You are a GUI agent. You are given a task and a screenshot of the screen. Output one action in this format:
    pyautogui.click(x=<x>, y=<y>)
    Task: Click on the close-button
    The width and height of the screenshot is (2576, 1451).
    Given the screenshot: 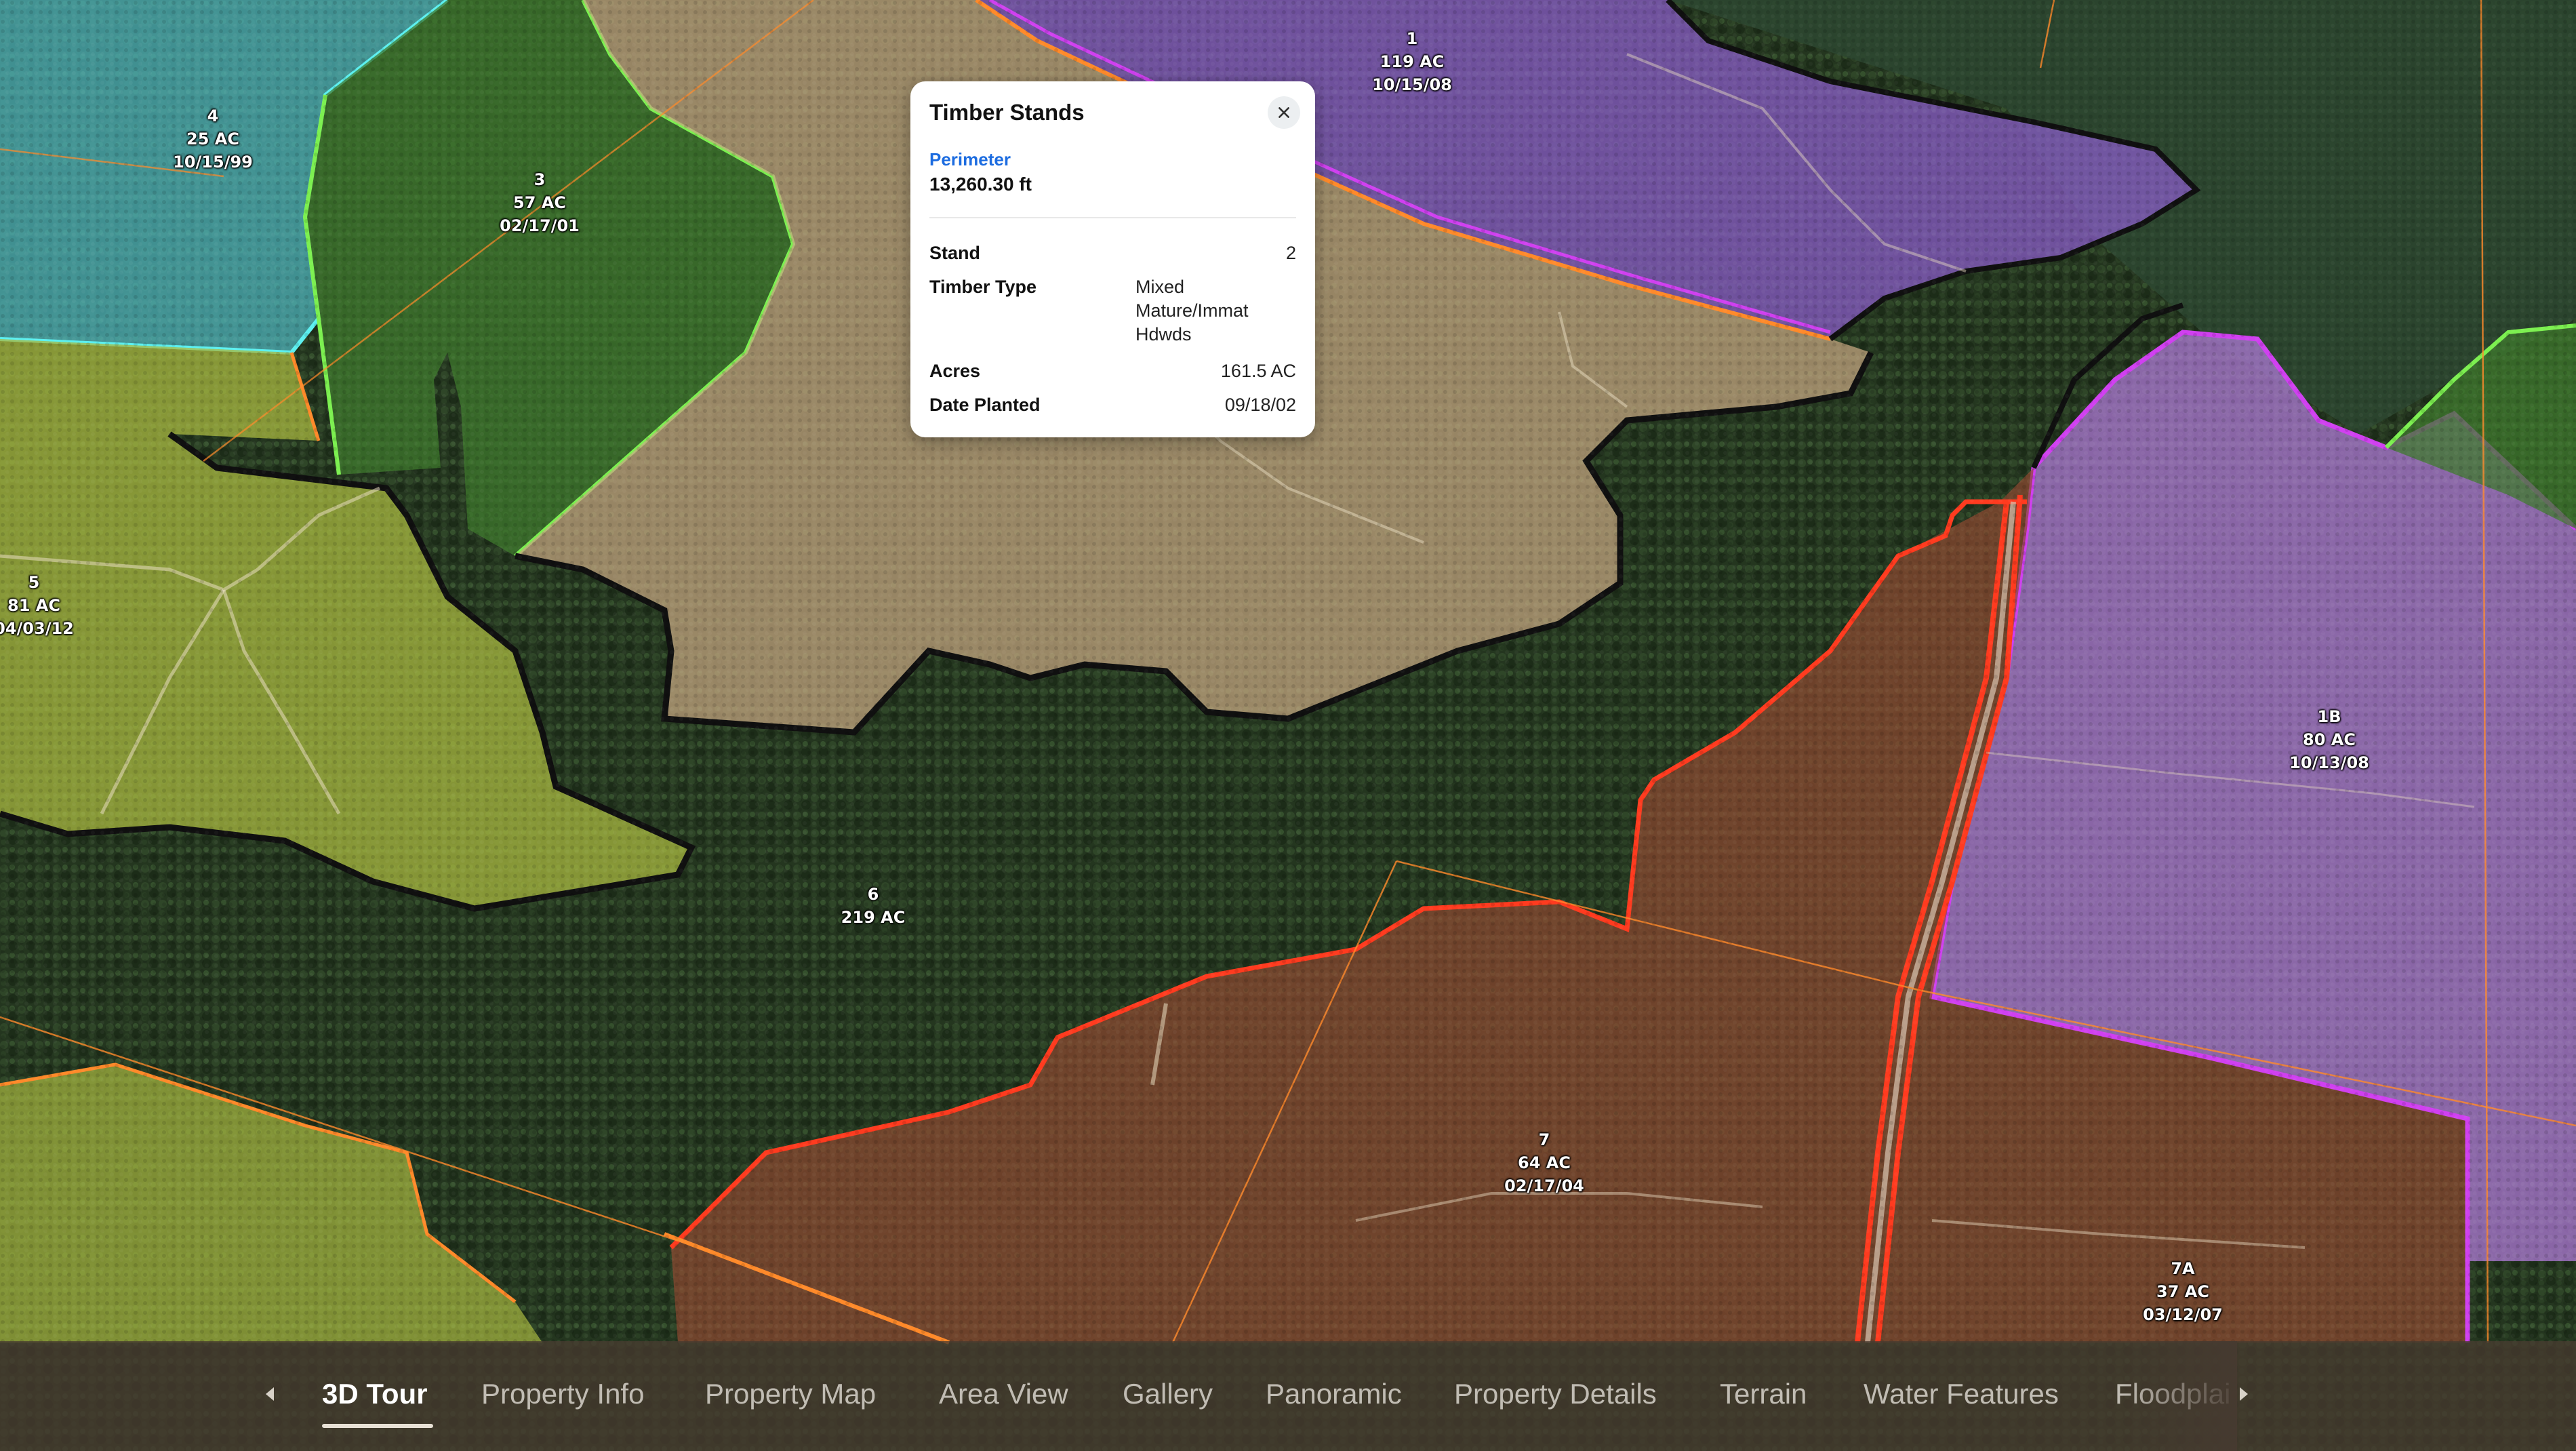 What is the action you would take?
    pyautogui.click(x=1284, y=113)
    